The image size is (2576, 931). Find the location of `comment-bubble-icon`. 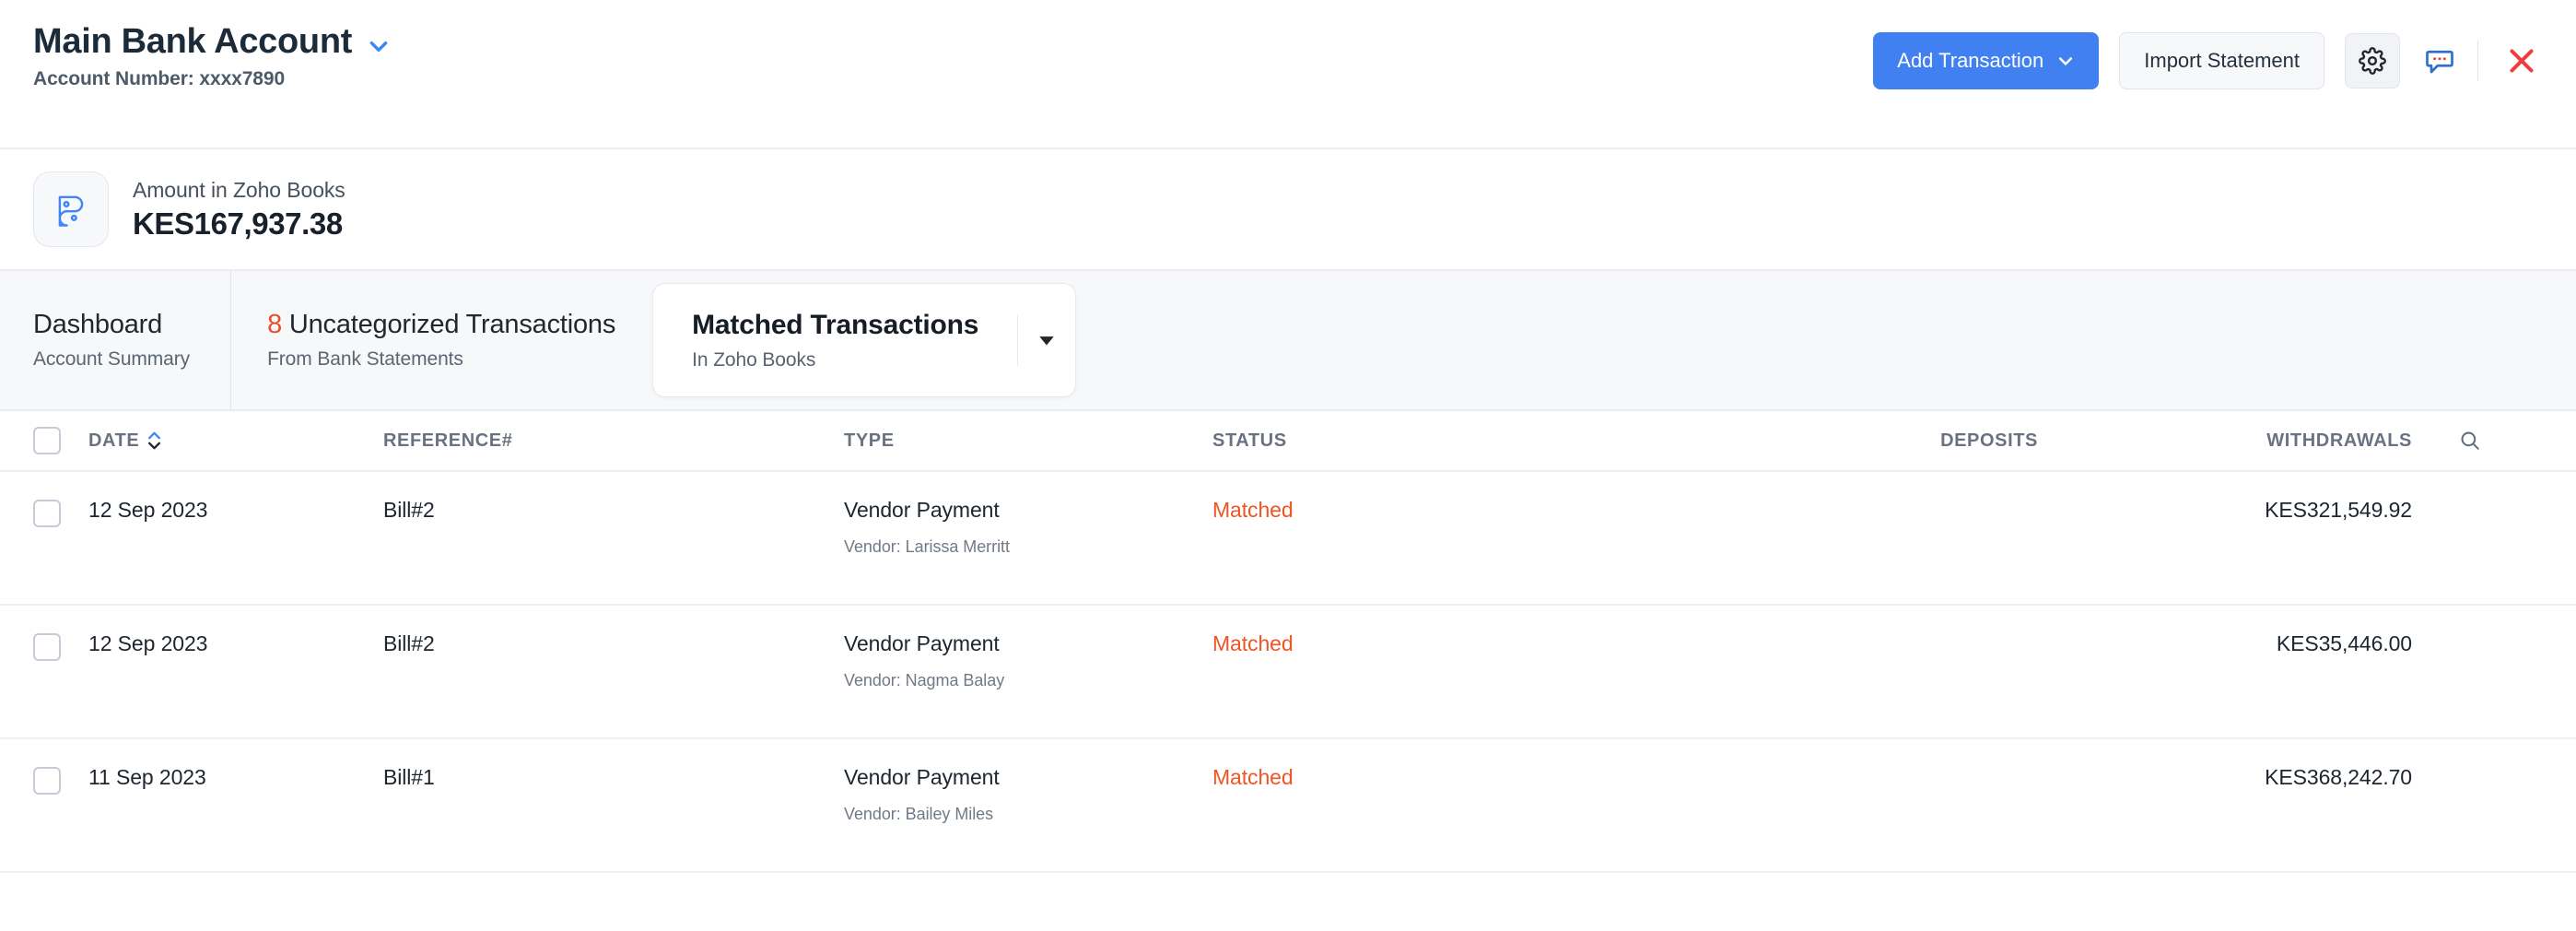

comment-bubble-icon is located at coordinates (2439, 61).